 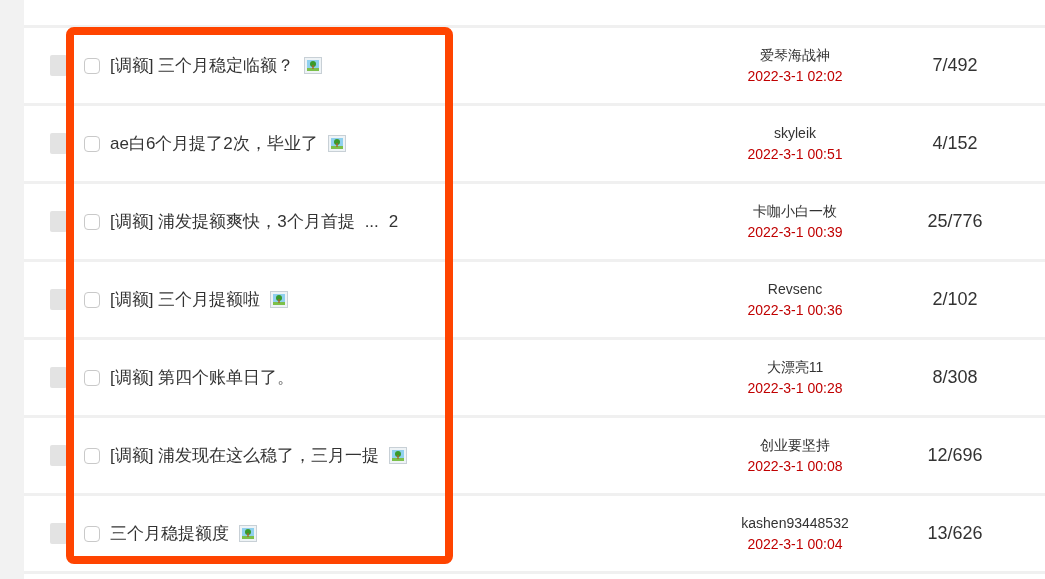 I want to click on thread-title-link: [调额] 浦发现在这么稳了，三月一提, so click(x=245, y=455).